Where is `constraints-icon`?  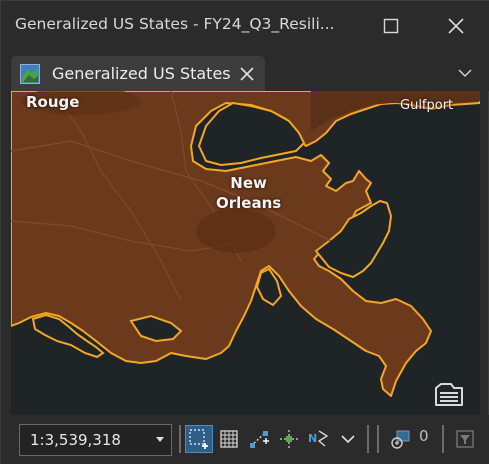
constraints-icon is located at coordinates (259, 439).